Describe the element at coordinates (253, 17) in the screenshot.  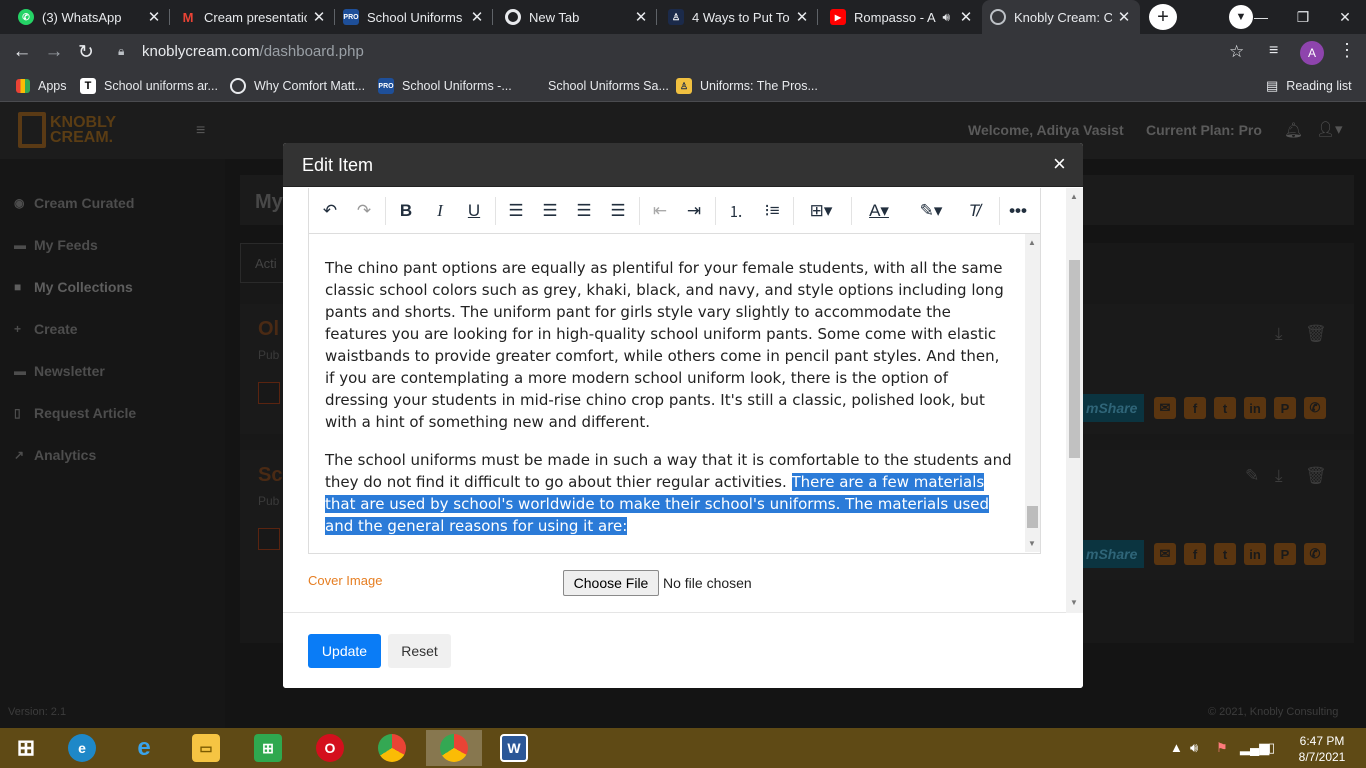
I see `tab-gmail: M Cream presentatio ✕` at that location.